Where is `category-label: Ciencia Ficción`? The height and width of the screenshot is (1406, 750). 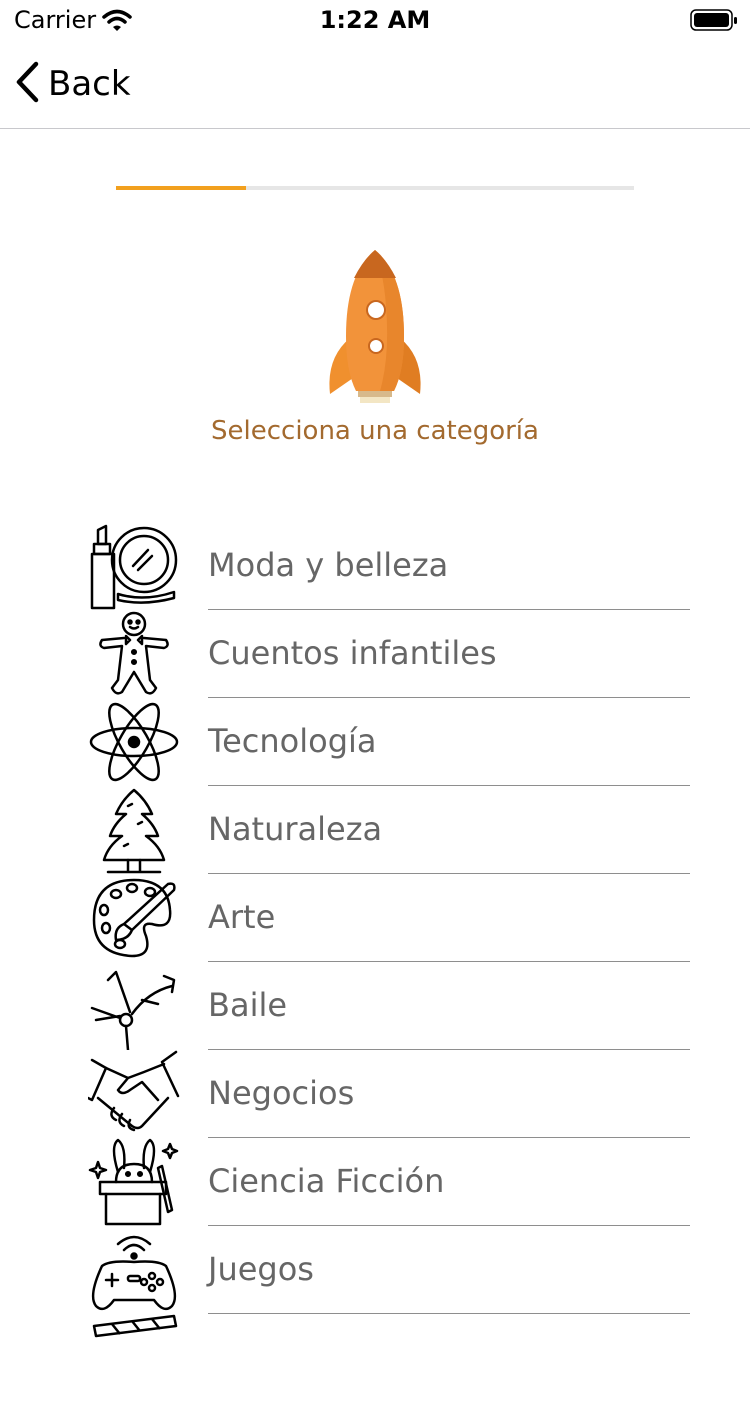
category-label: Ciencia Ficción is located at coordinates (326, 1181).